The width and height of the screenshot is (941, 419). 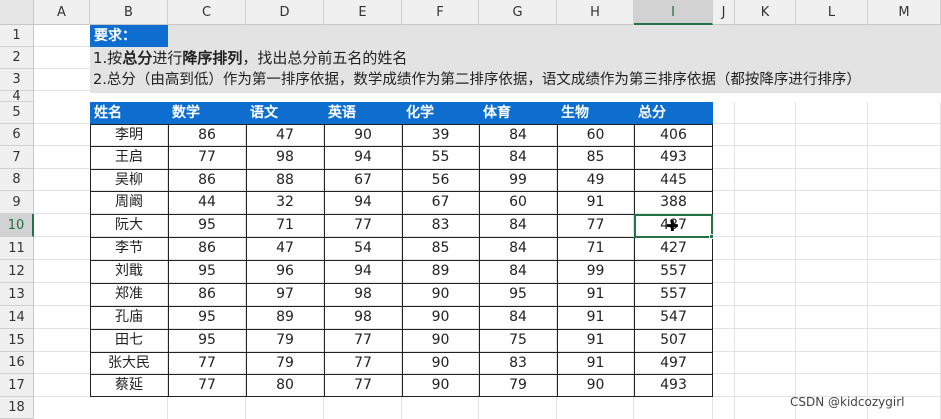 What do you see at coordinates (673, 12) in the screenshot?
I see `column-header-i: I` at bounding box center [673, 12].